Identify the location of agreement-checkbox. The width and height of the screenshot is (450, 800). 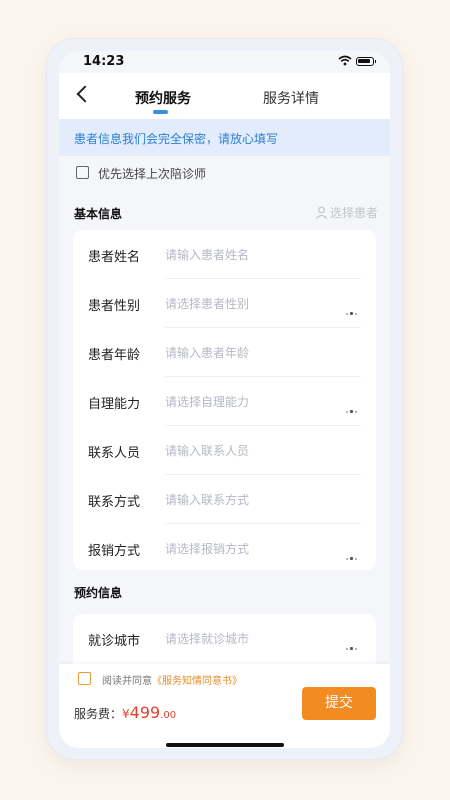
(84, 678).